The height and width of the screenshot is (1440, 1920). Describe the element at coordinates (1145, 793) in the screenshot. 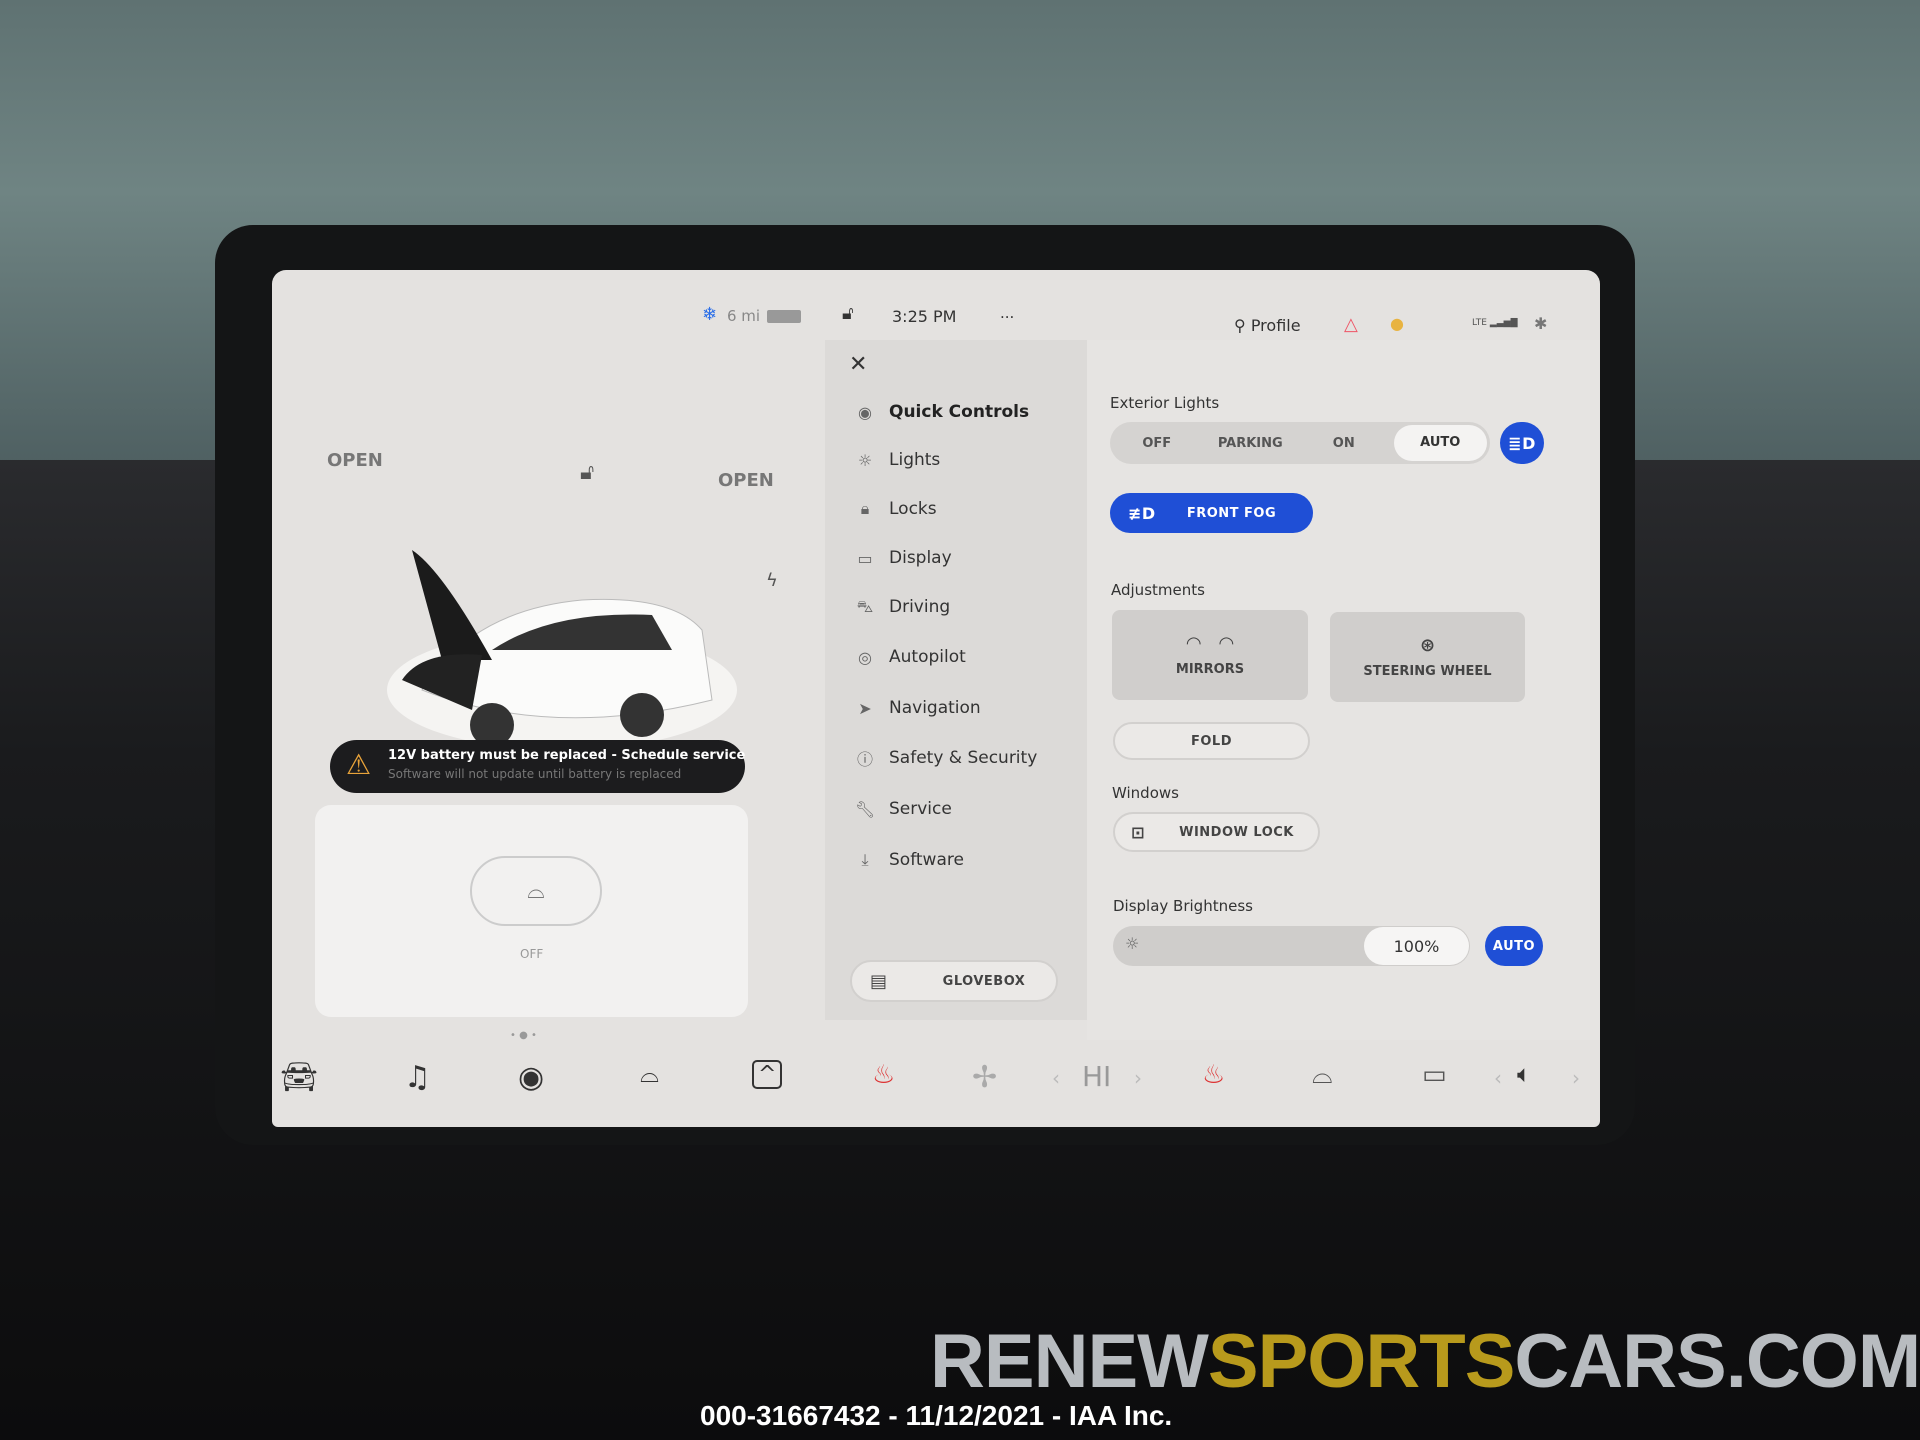

I see `windows-label: Windows` at that location.